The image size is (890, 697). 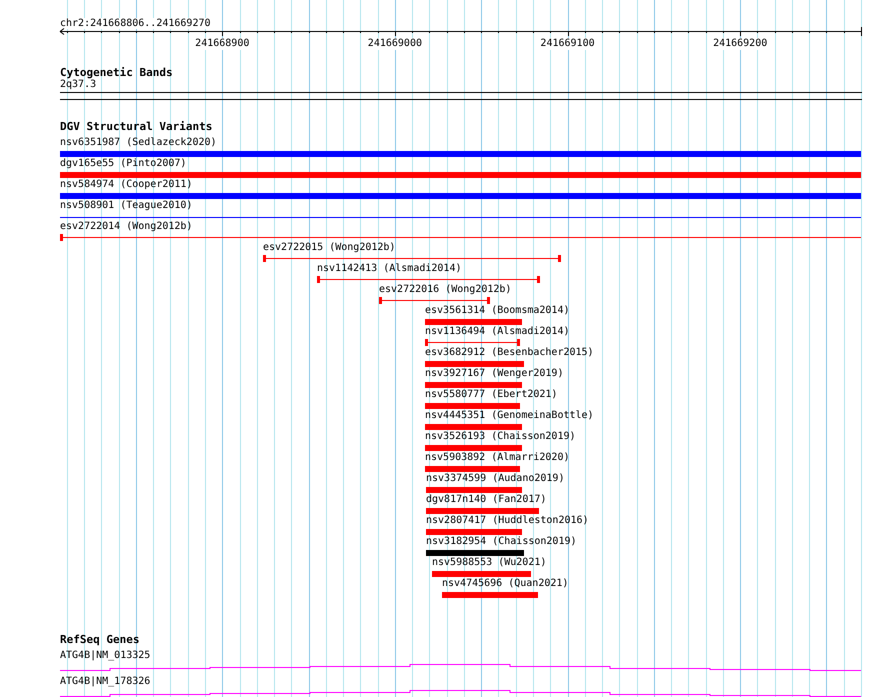 What do you see at coordinates (445, 290) in the screenshot?
I see `variant-label: esv2722016 (Wong2012b)` at bounding box center [445, 290].